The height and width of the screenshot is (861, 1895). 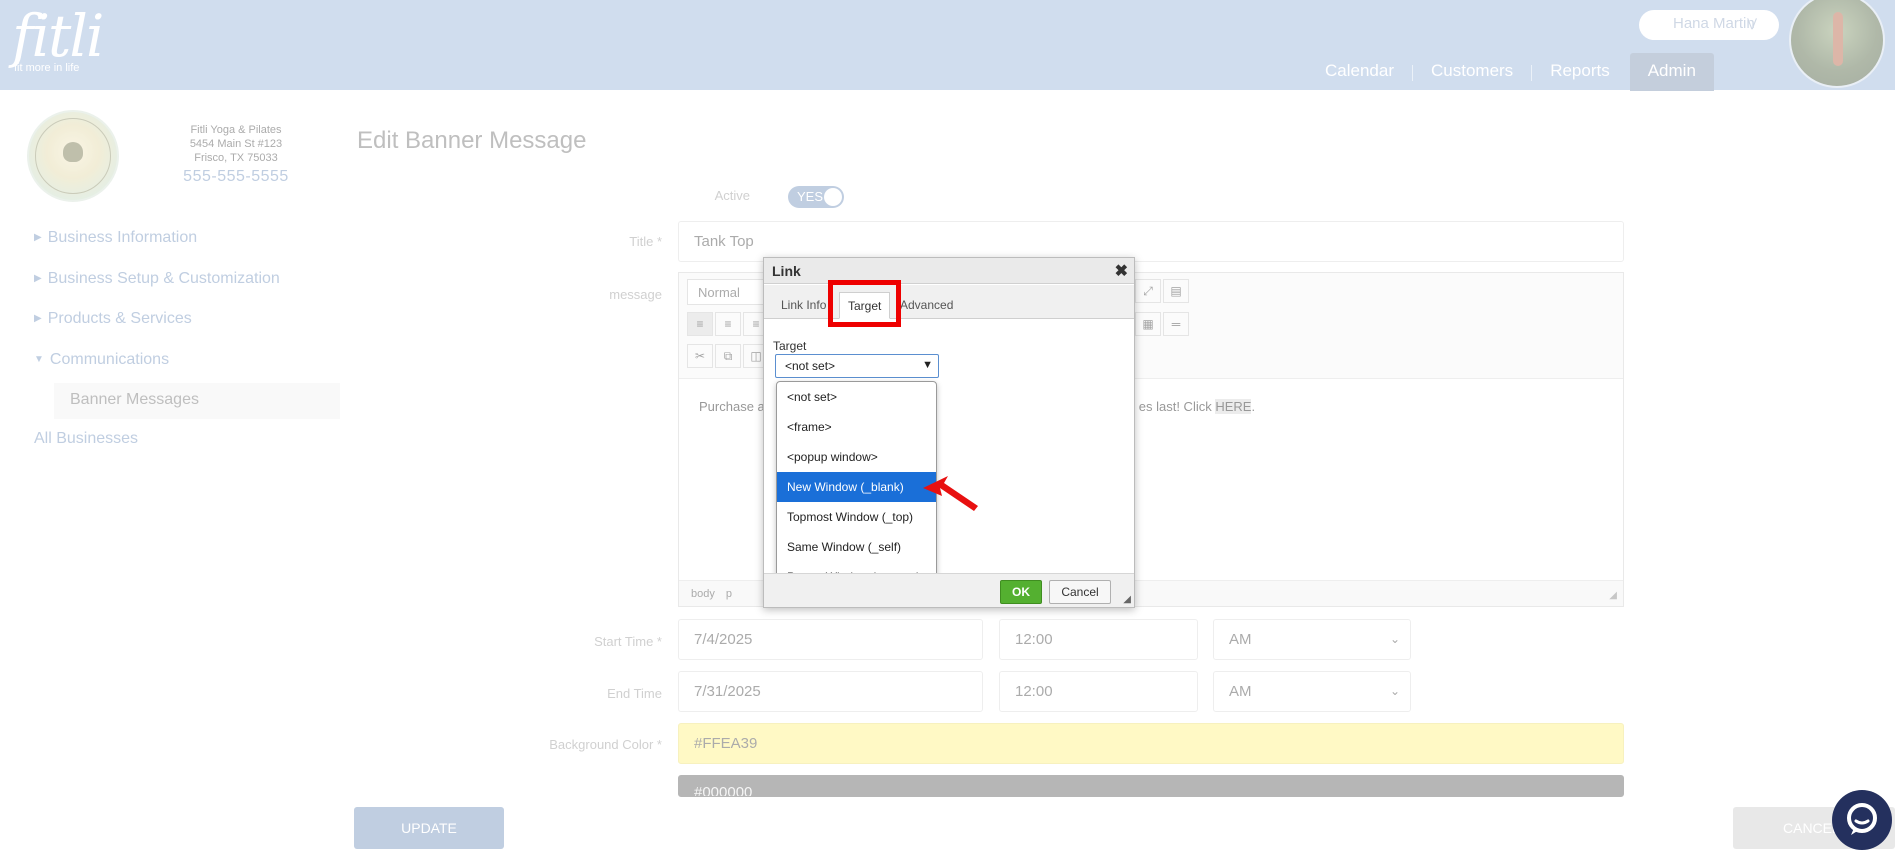 I want to click on dialog-cancel-button: Cancel, so click(x=1080, y=592).